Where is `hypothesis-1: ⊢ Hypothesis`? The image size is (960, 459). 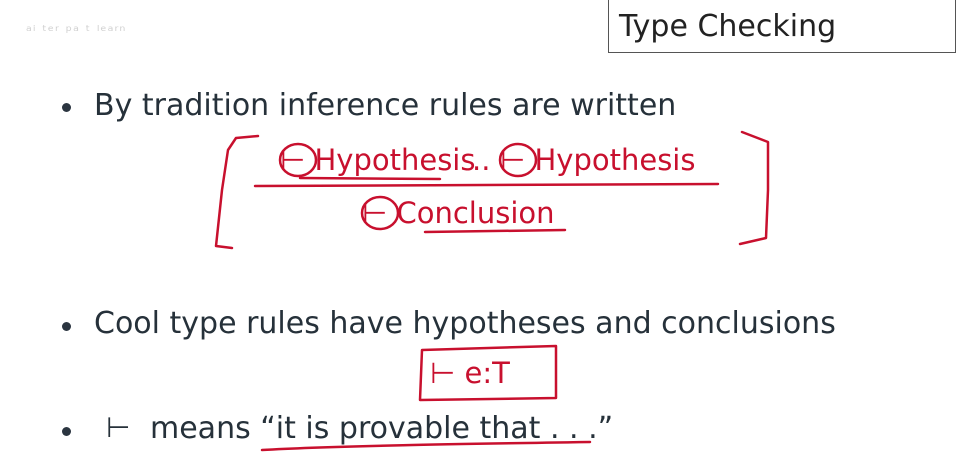 hypothesis-1: ⊢ Hypothesis is located at coordinates (378, 160).